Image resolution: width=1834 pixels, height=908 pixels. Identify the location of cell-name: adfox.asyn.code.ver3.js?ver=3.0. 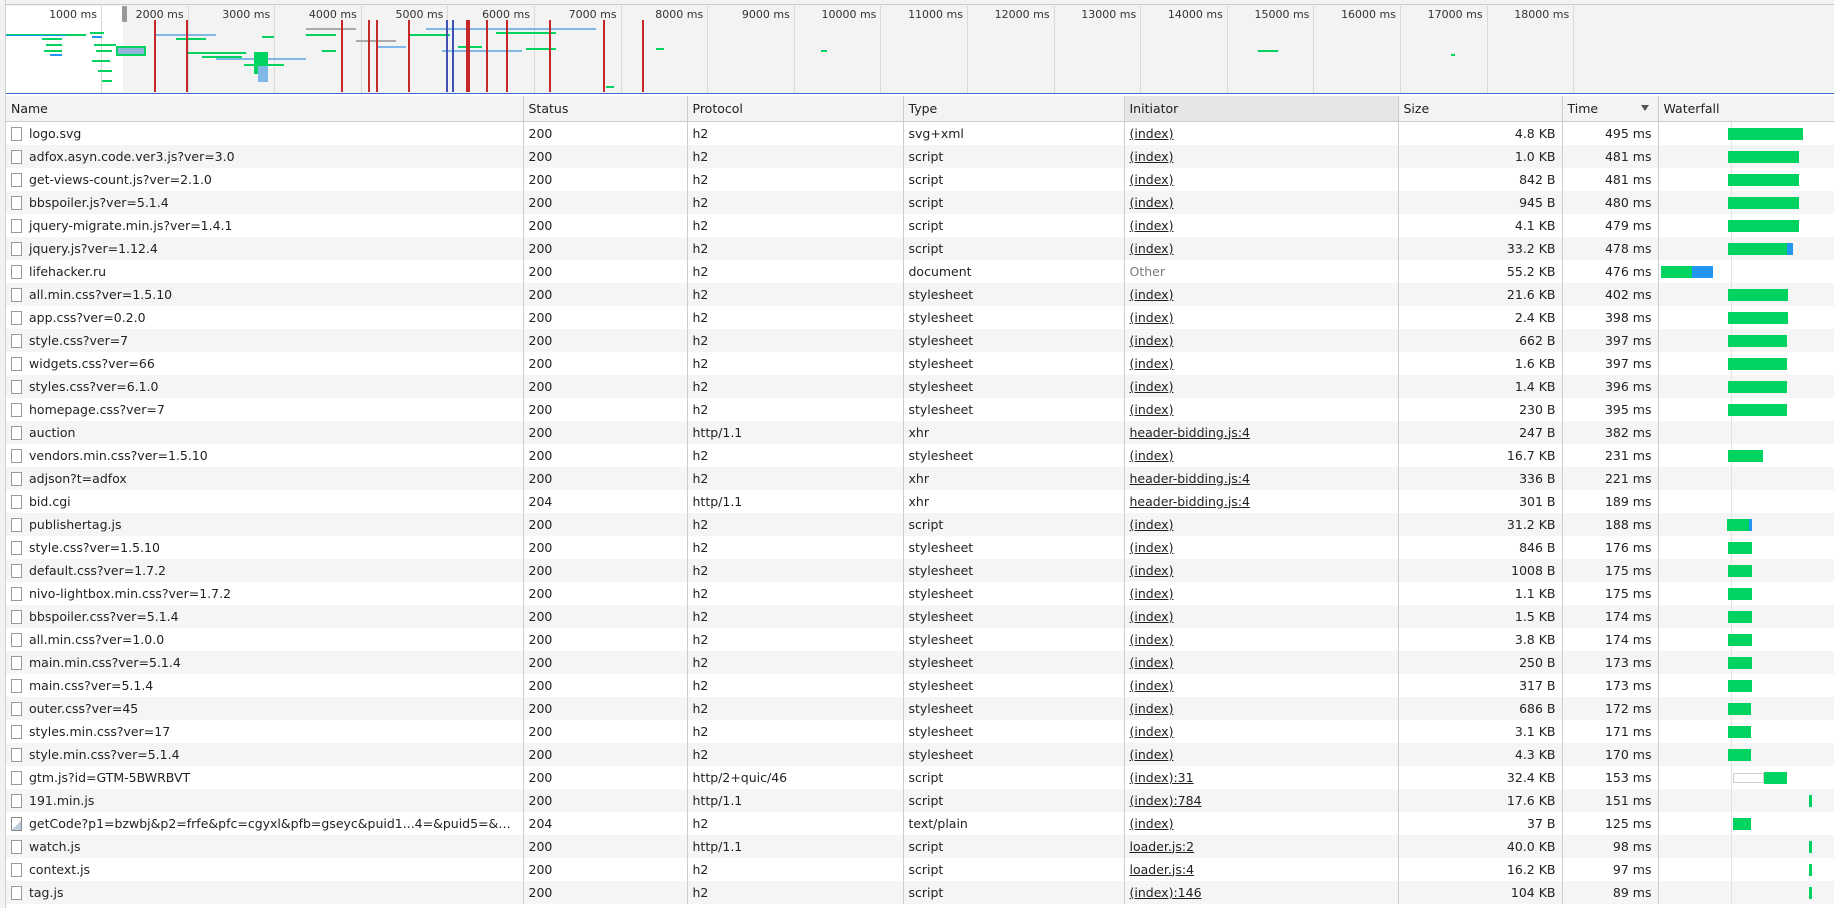
(265, 156).